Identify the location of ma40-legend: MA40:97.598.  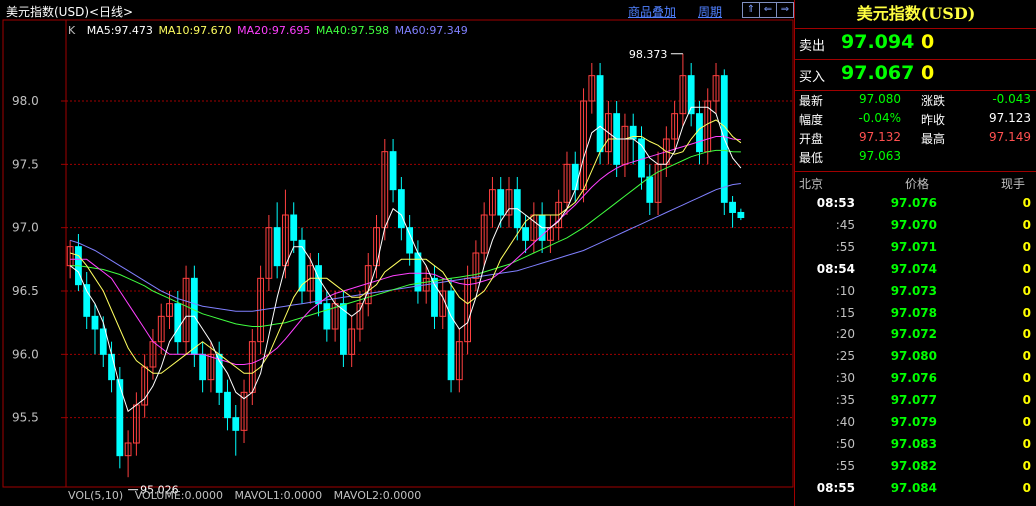
(352, 30).